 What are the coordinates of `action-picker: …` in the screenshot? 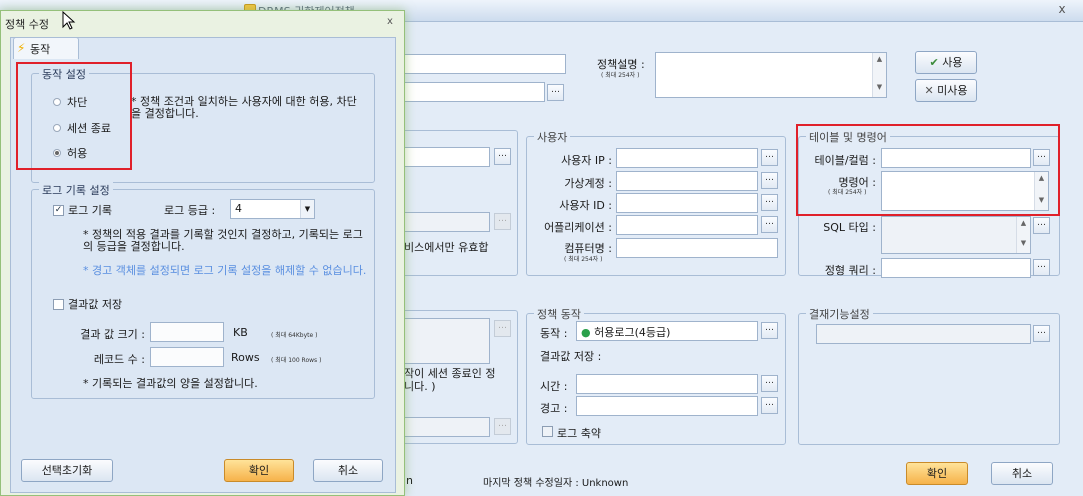 It's located at (769, 330).